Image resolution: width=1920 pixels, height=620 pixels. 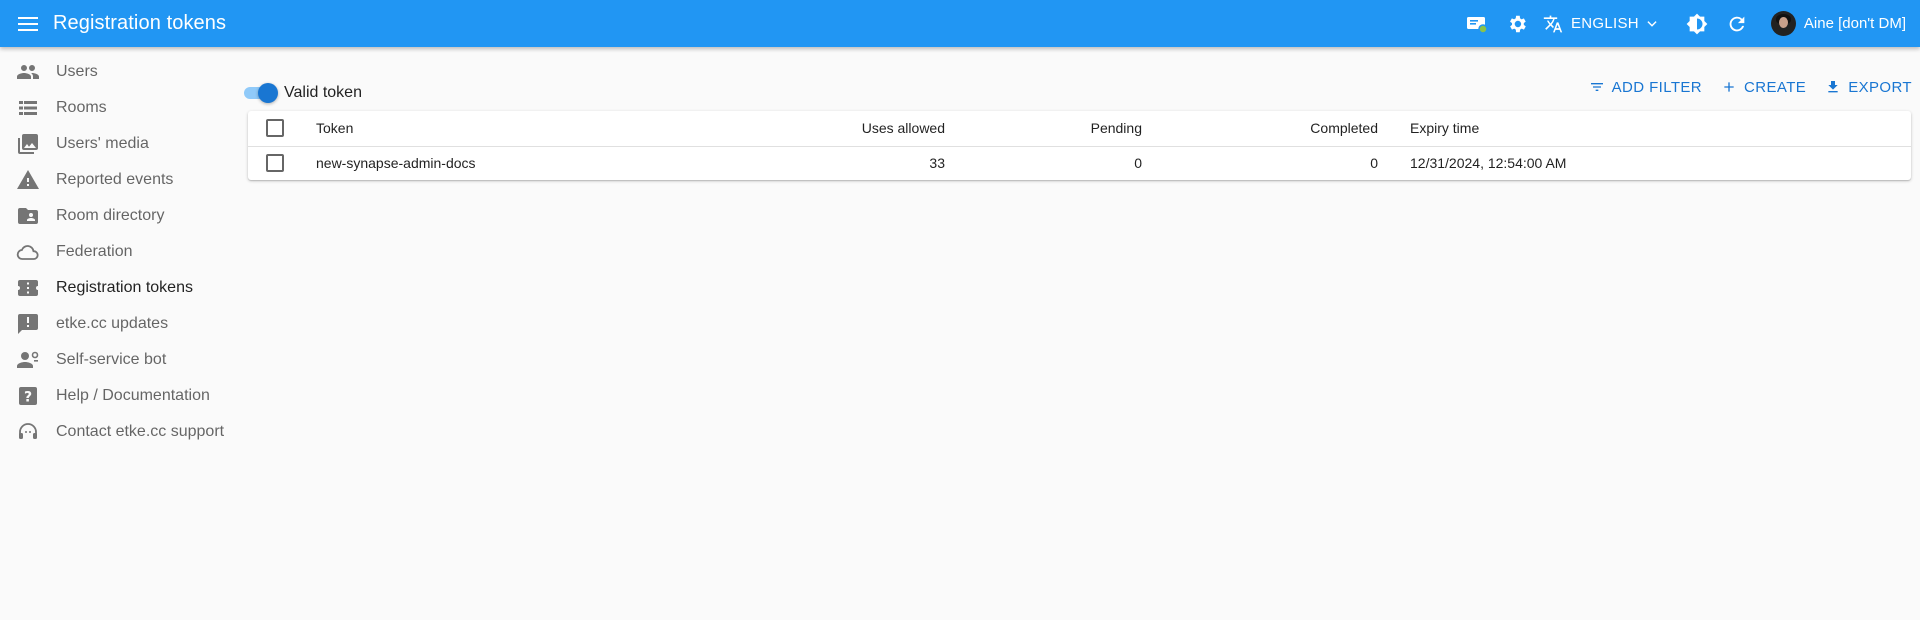 I want to click on sidebar-item-label: Rooms, so click(x=81, y=107).